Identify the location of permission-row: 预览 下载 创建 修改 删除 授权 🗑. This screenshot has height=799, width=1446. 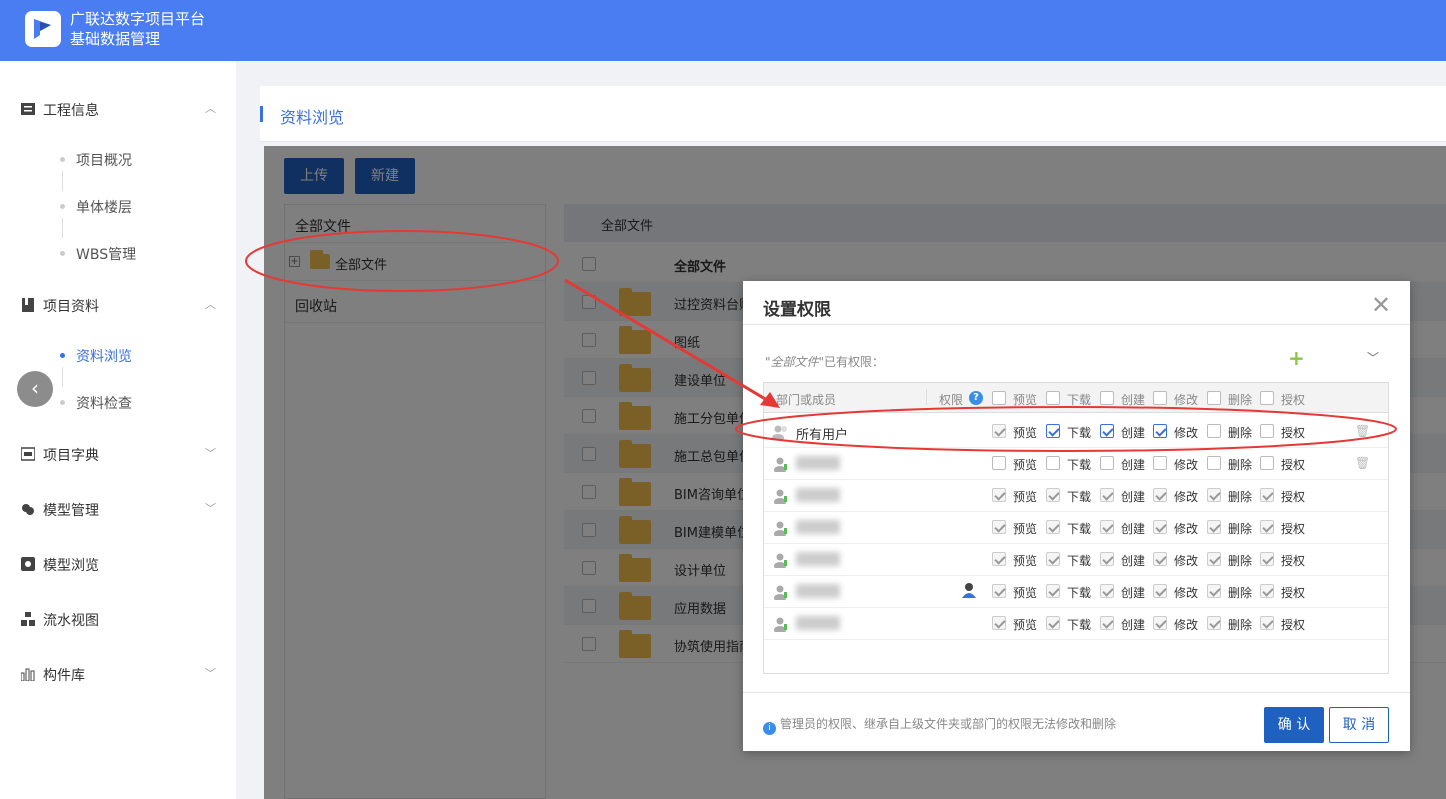
(1076, 464).